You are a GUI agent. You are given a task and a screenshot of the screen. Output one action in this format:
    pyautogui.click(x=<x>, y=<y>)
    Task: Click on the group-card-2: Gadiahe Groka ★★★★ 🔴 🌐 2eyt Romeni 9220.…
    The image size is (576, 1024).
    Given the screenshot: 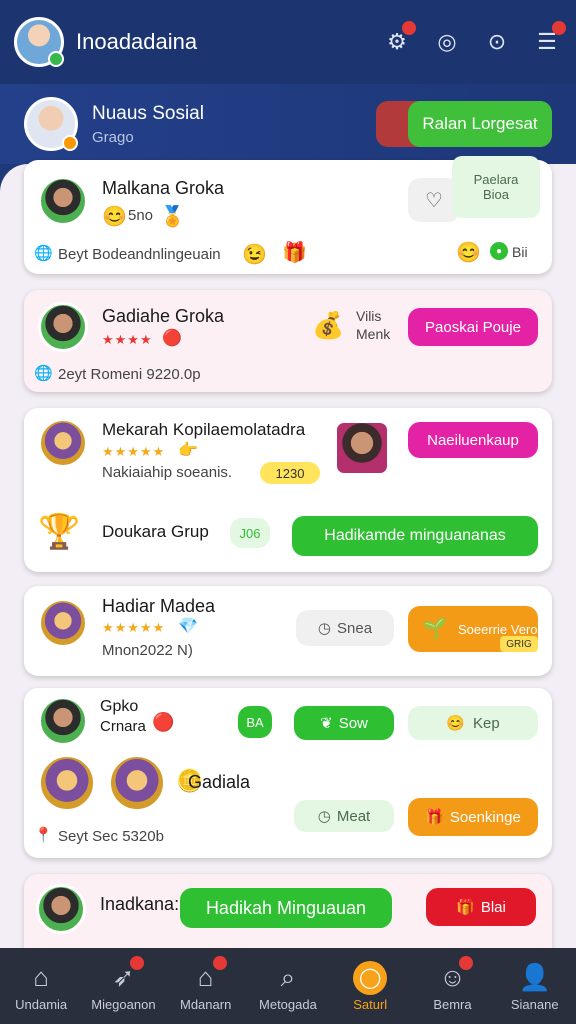 What is the action you would take?
    pyautogui.click(x=288, y=341)
    